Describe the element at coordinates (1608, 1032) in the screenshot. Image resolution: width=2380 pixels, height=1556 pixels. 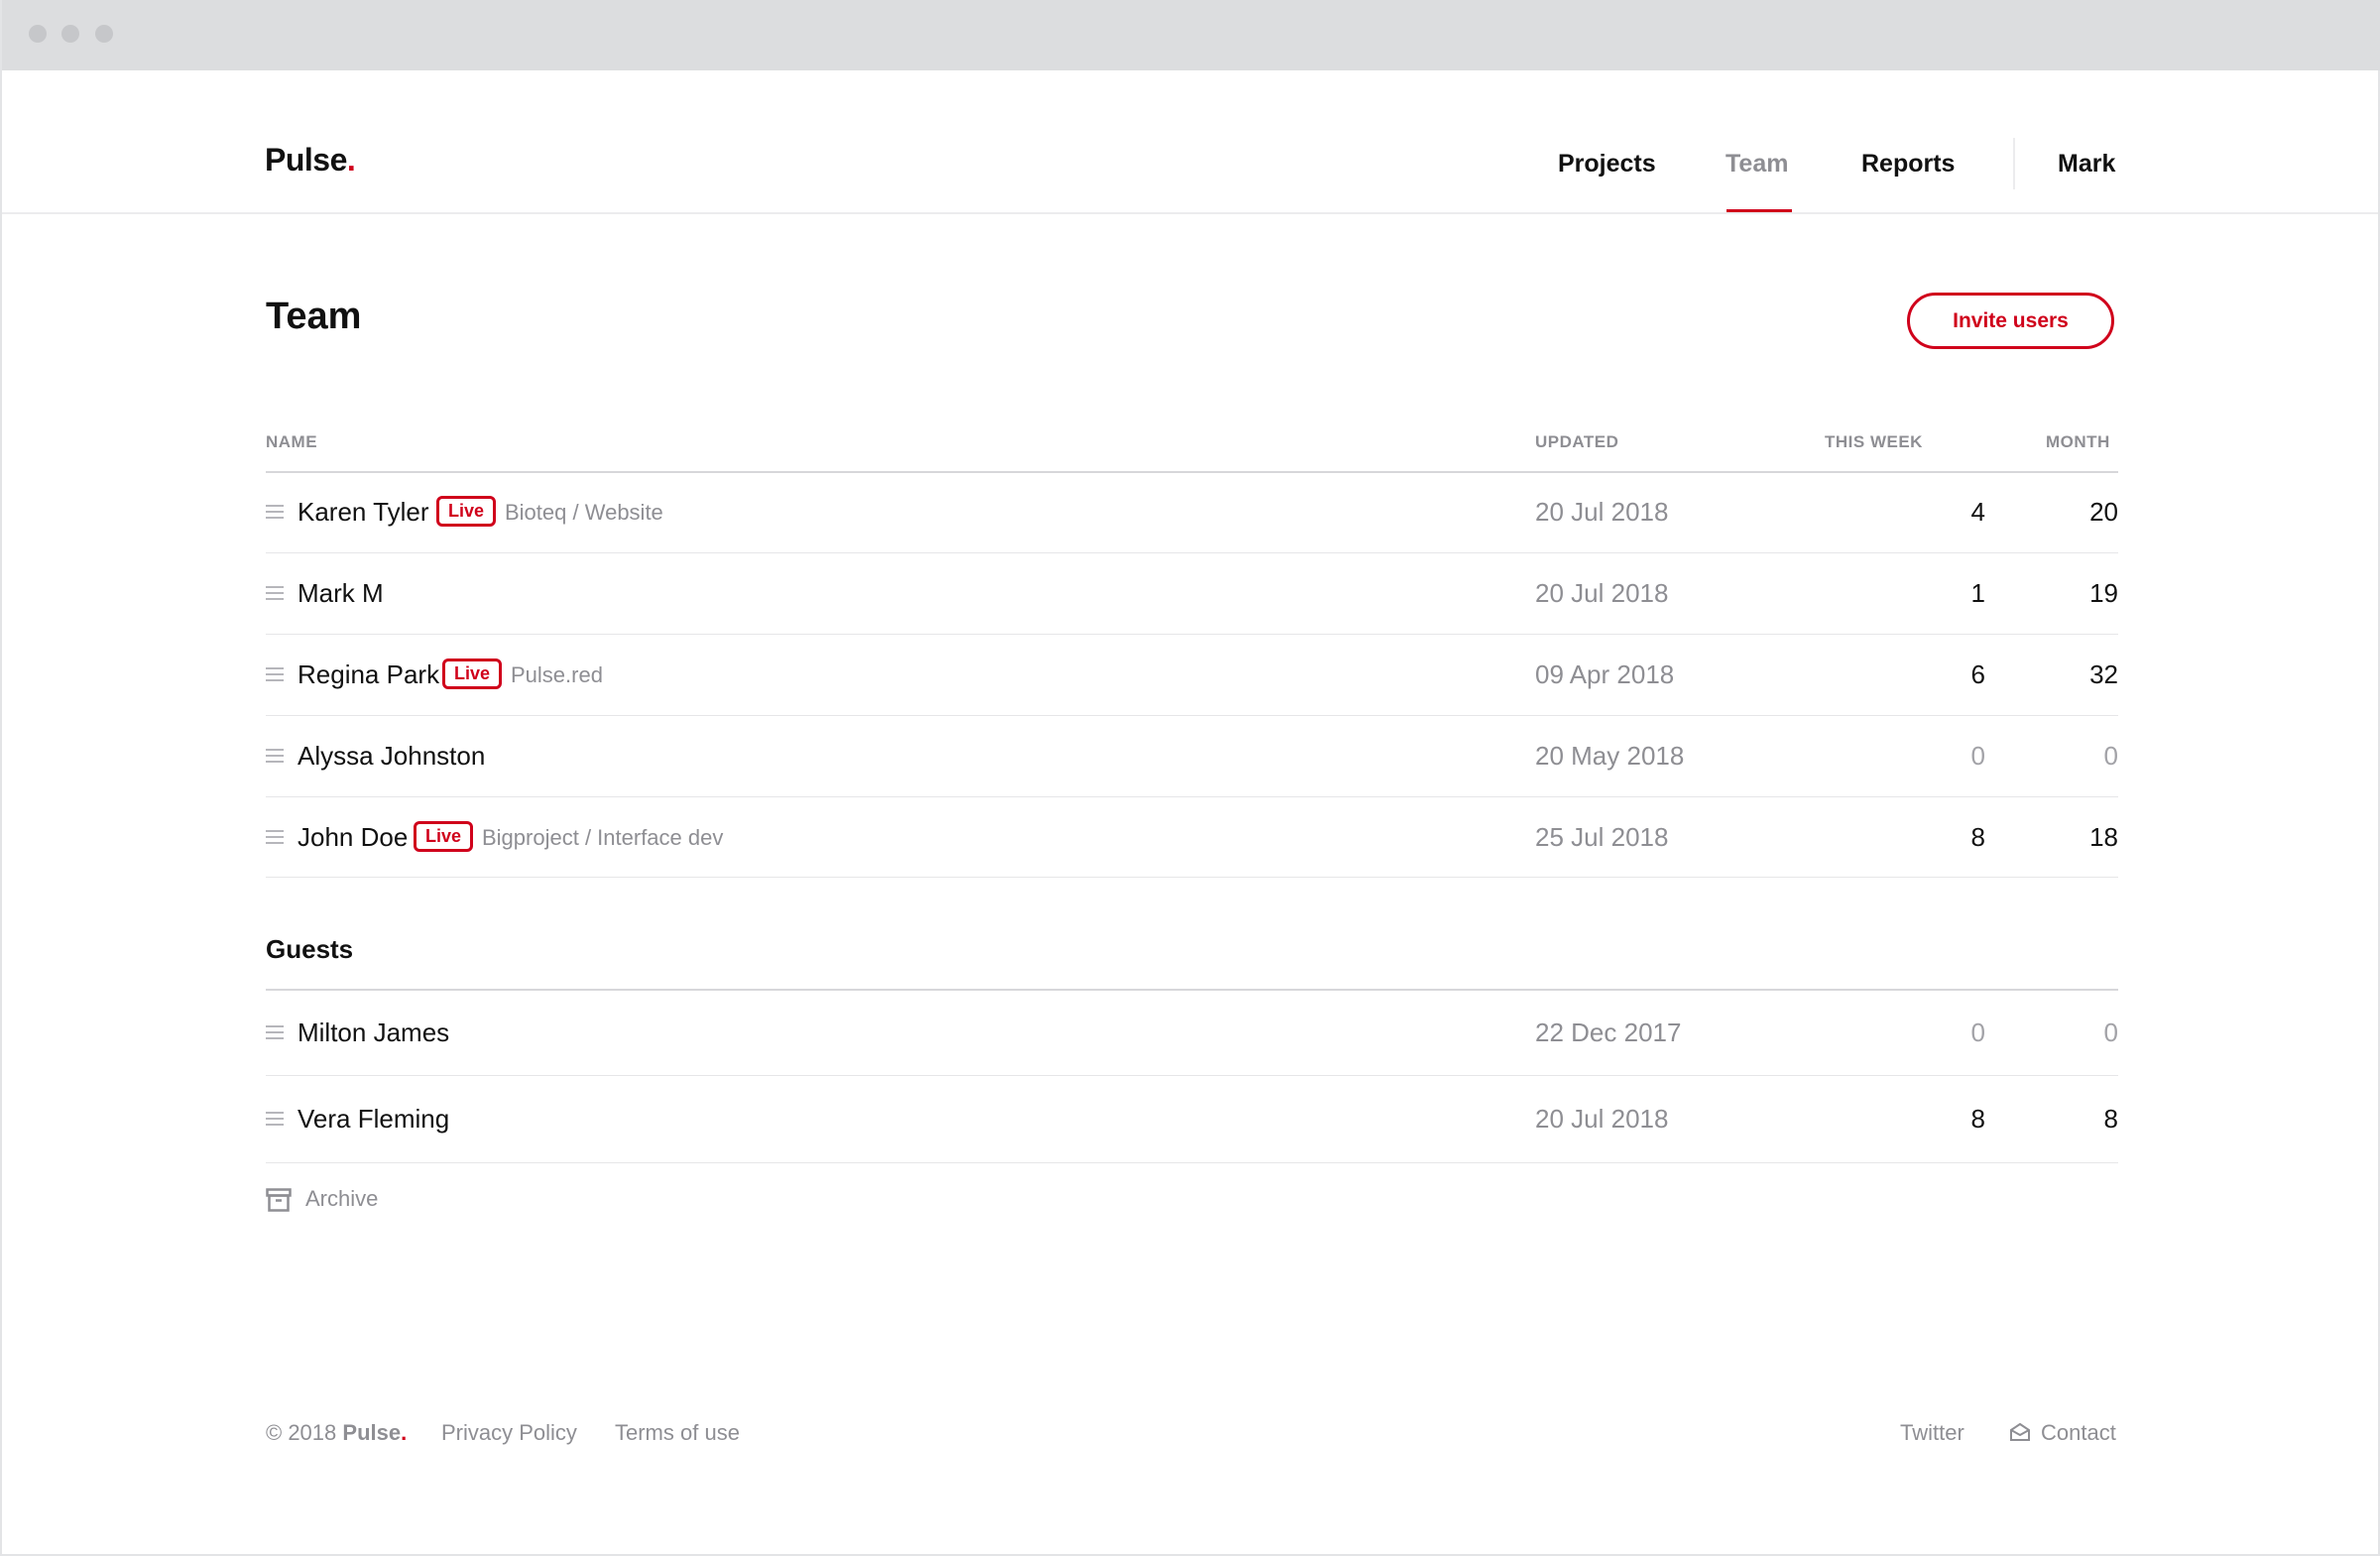
I see `updated-date: 22 Dec 2017` at that location.